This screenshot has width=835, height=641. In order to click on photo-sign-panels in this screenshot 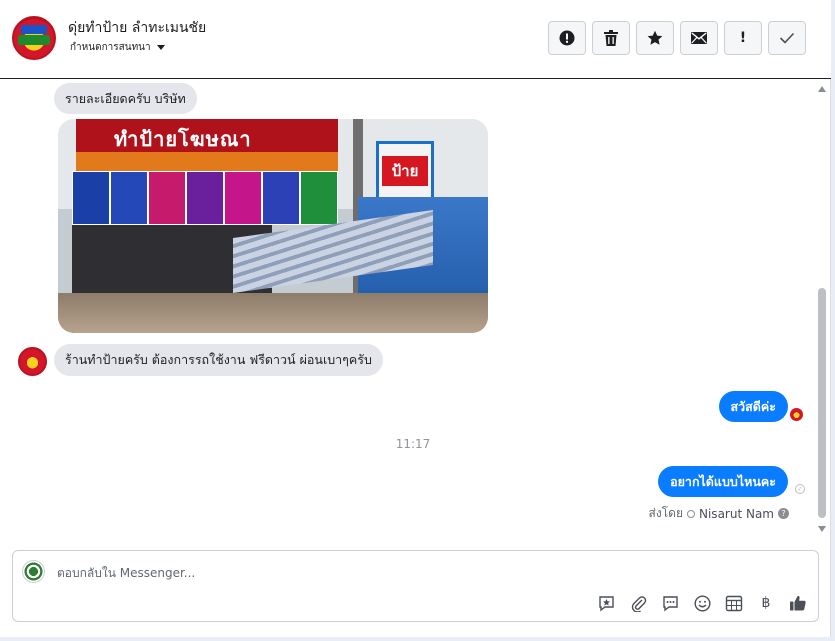, I will do `click(205, 198)`.